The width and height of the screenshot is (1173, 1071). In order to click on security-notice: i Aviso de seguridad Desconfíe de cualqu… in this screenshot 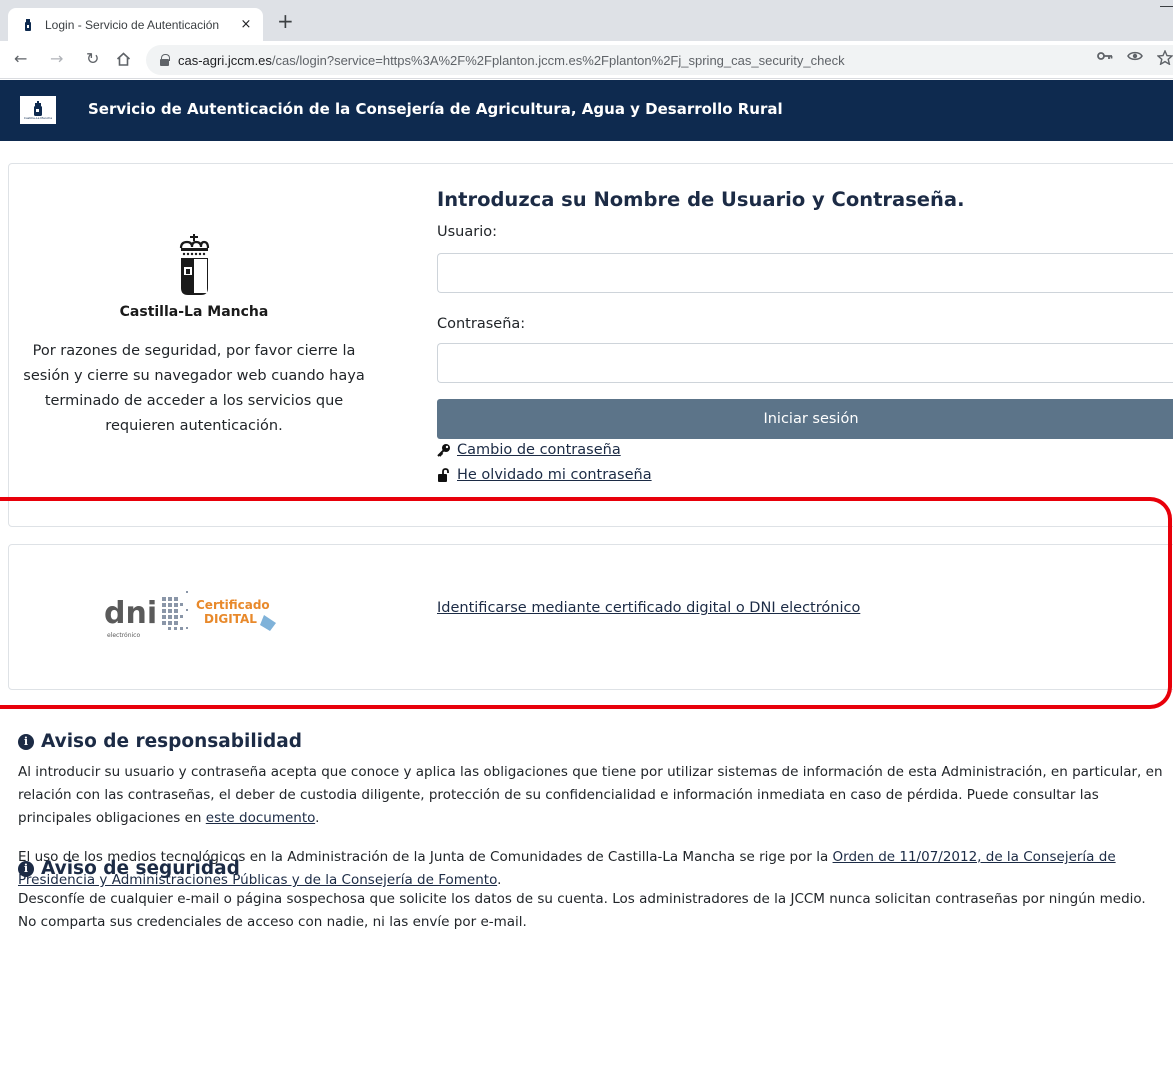, I will do `click(590, 896)`.